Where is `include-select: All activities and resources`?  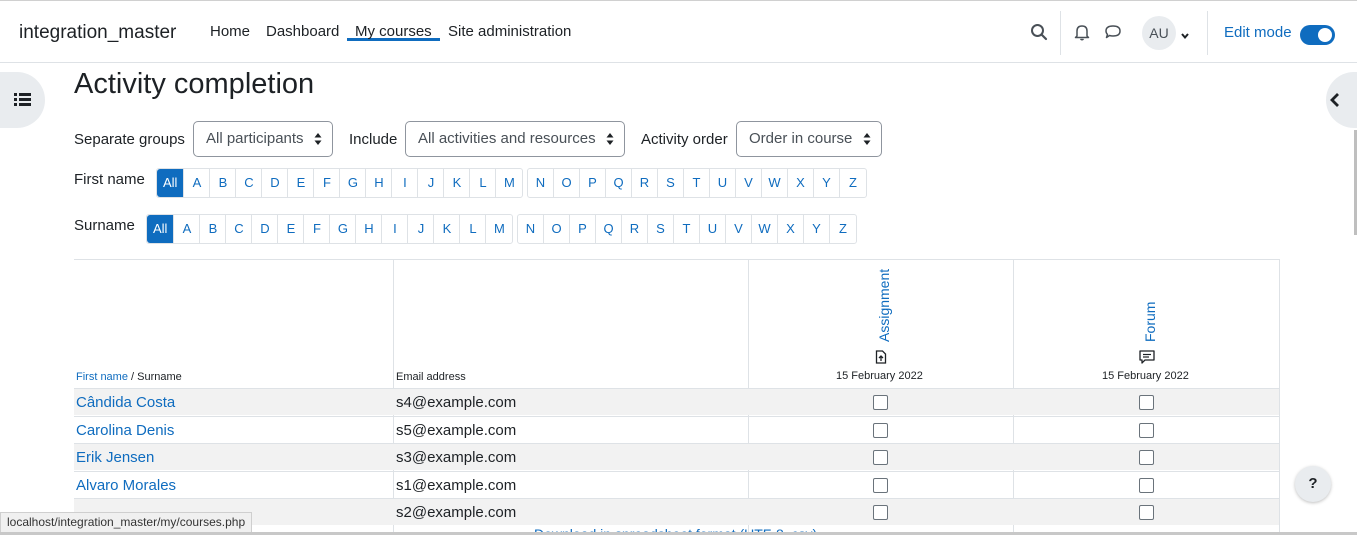 include-select: All activities and resources is located at coordinates (515, 139).